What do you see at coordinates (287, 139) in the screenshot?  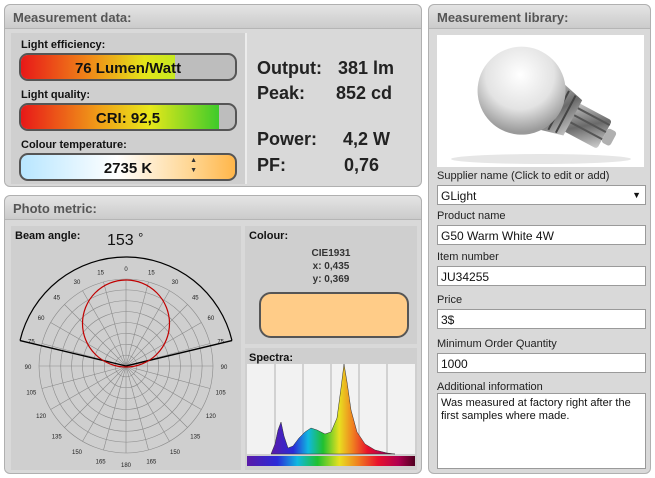 I see `power-label: Power:` at bounding box center [287, 139].